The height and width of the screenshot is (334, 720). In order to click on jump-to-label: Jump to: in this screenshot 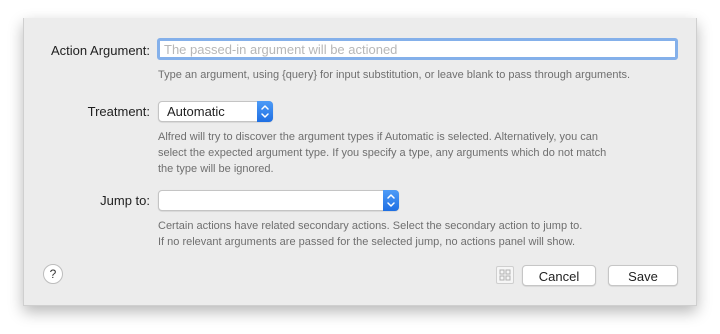, I will do `click(125, 200)`.